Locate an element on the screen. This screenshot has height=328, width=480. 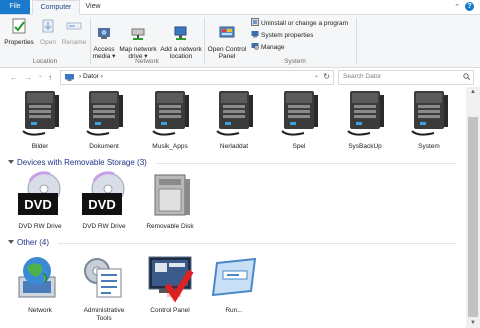
add-network-location-button: Add a network location is located at coordinates (181, 38).